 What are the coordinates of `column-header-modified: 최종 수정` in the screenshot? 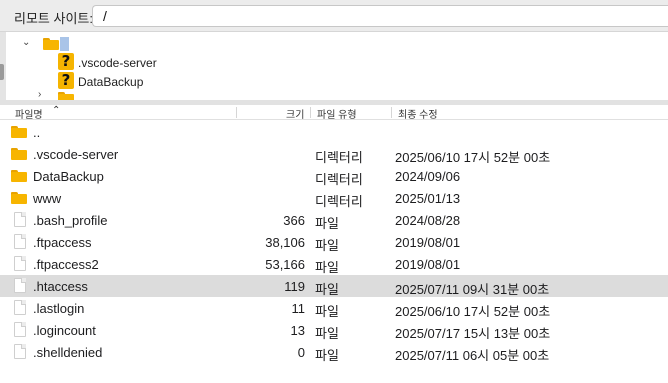 It's located at (418, 113).